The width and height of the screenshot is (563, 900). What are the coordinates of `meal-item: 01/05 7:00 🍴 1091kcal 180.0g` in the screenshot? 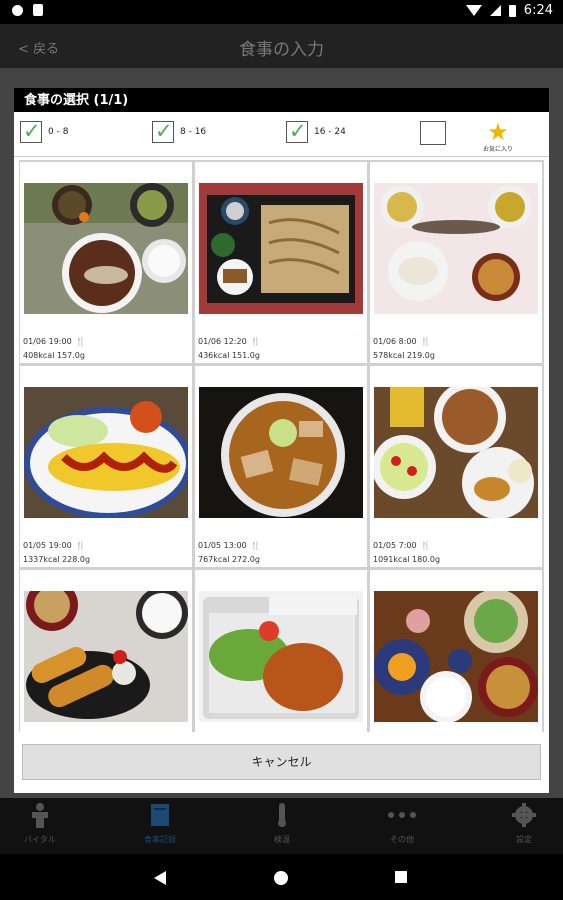 It's located at (456, 466).